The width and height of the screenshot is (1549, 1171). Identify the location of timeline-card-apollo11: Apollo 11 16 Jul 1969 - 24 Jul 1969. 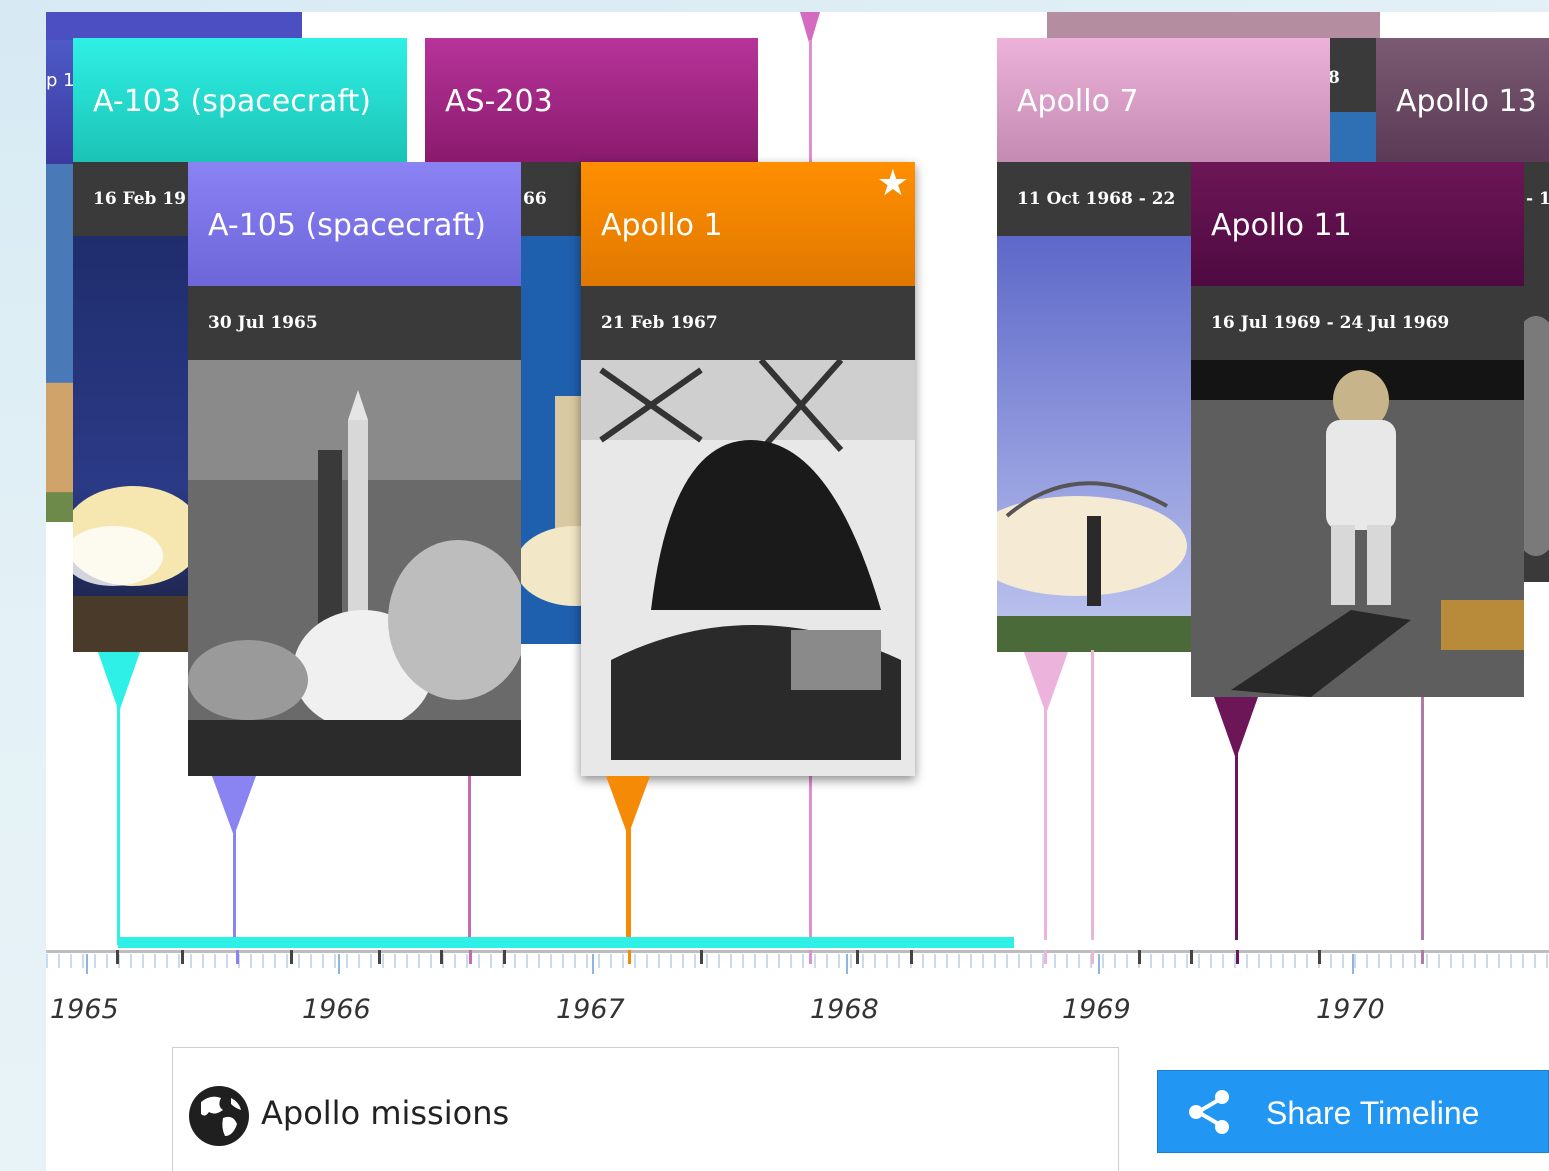
(1357, 429).